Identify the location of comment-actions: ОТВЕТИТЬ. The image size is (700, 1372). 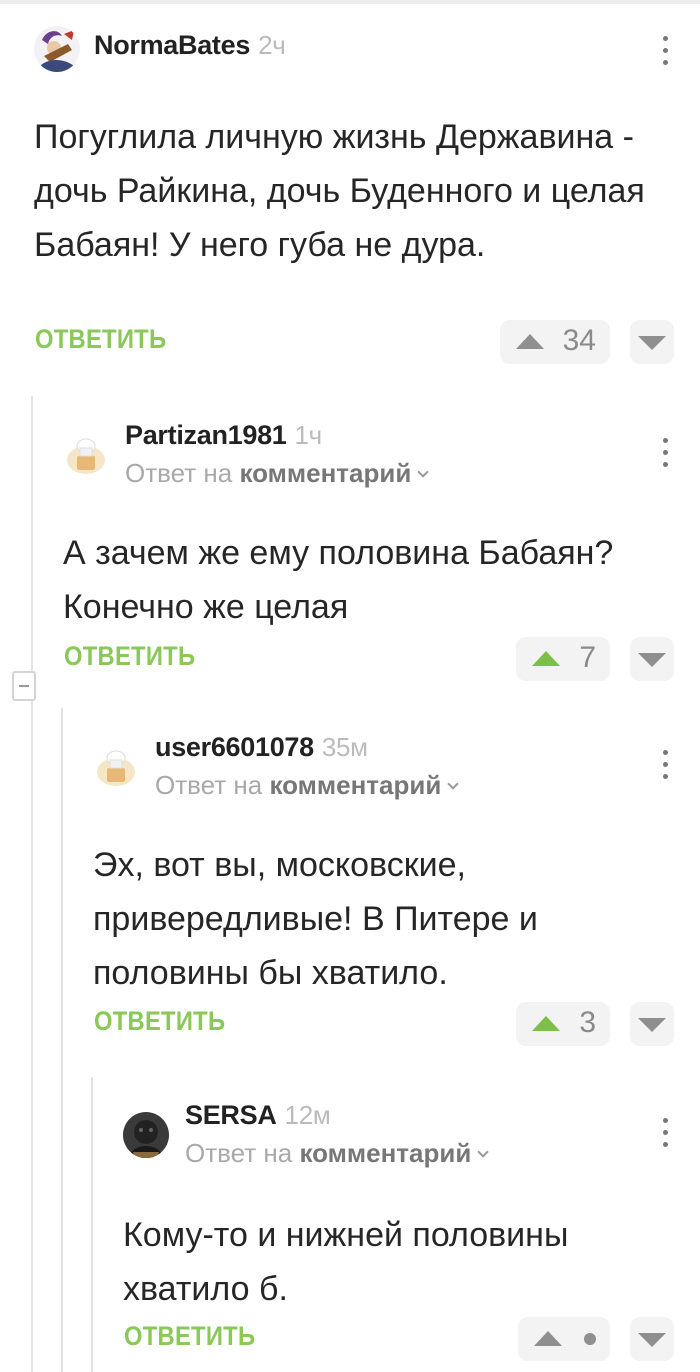
(398, 1339).